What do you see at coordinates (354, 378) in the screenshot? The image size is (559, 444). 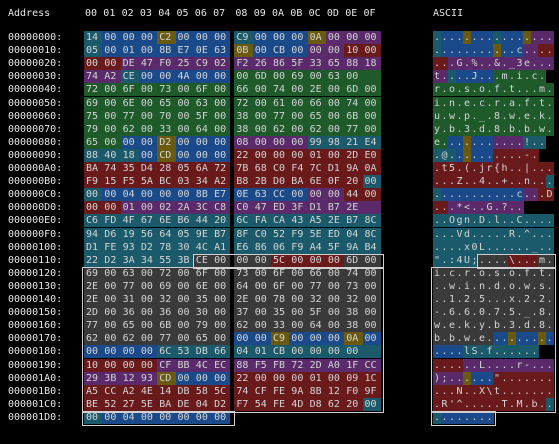 I see `hex-byte: 09` at bounding box center [354, 378].